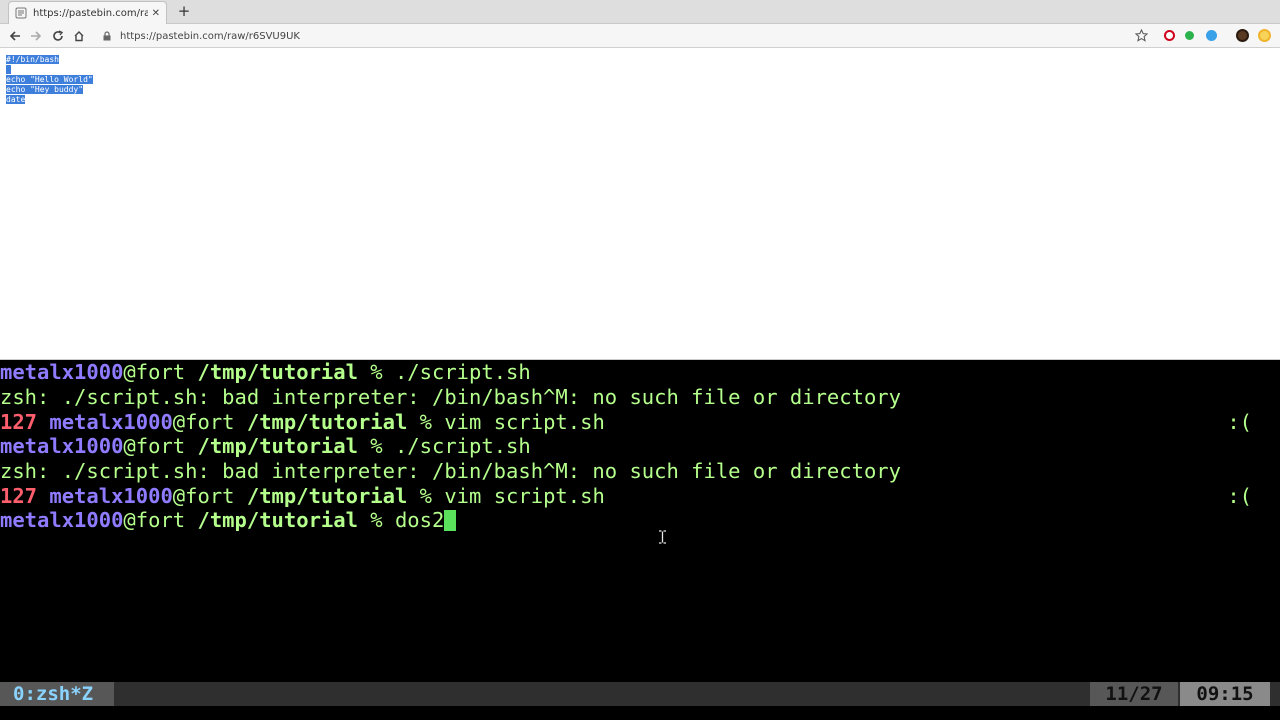 This screenshot has width=1280, height=720. I want to click on tab-title: https://pastebin.com/raw/r6SVU9UK, so click(90, 13).